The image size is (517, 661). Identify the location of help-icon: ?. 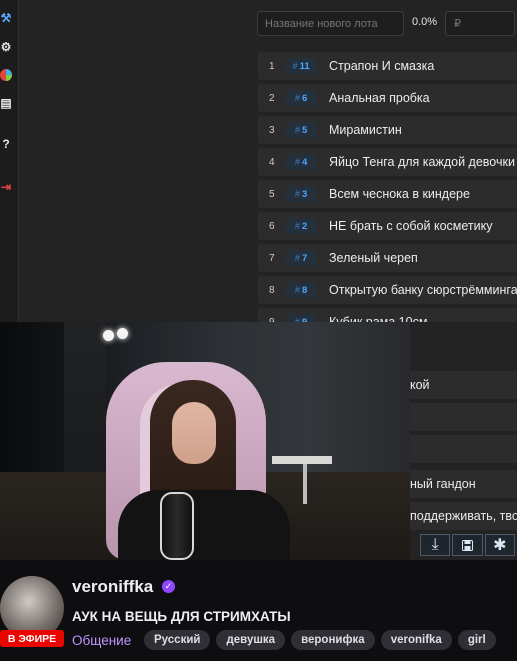
(6, 144).